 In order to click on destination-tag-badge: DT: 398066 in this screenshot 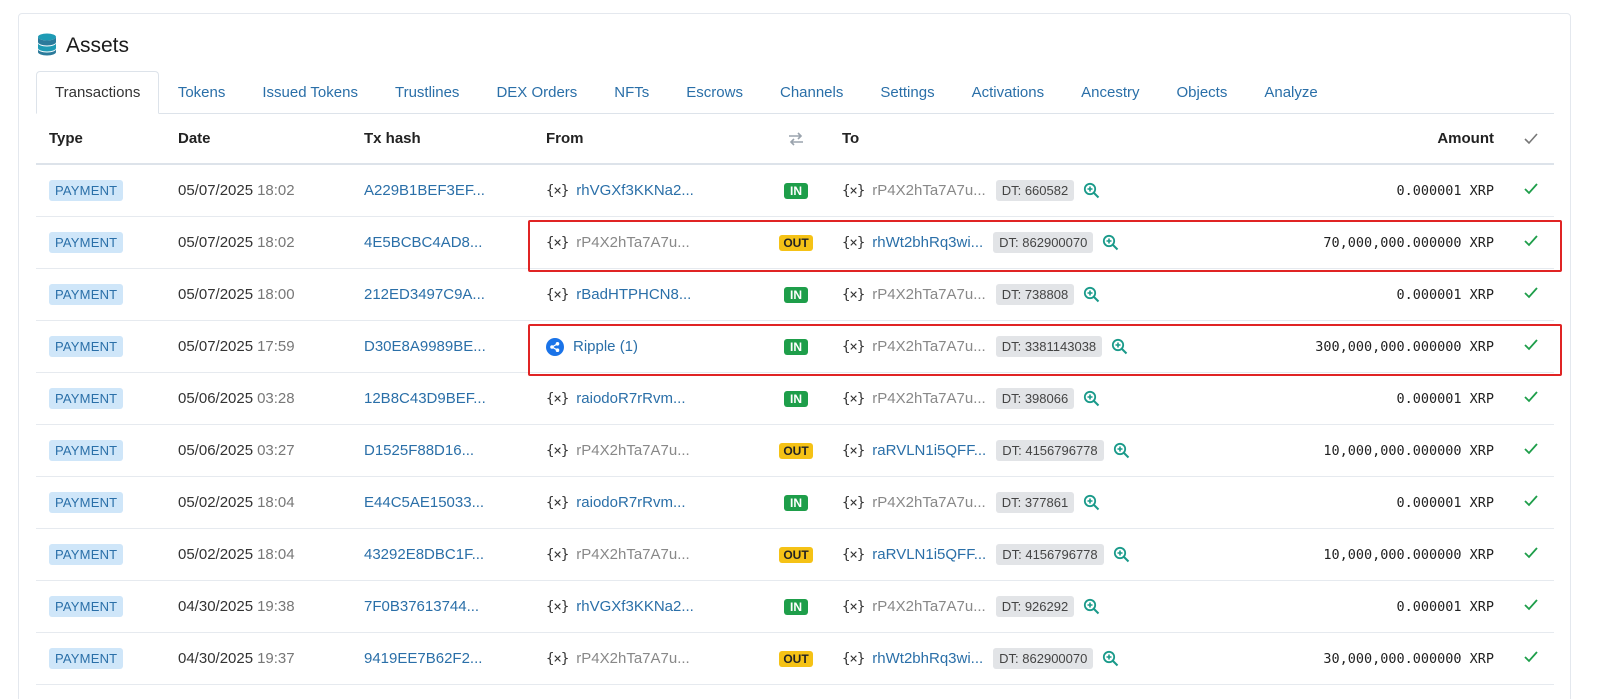, I will do `click(1035, 398)`.